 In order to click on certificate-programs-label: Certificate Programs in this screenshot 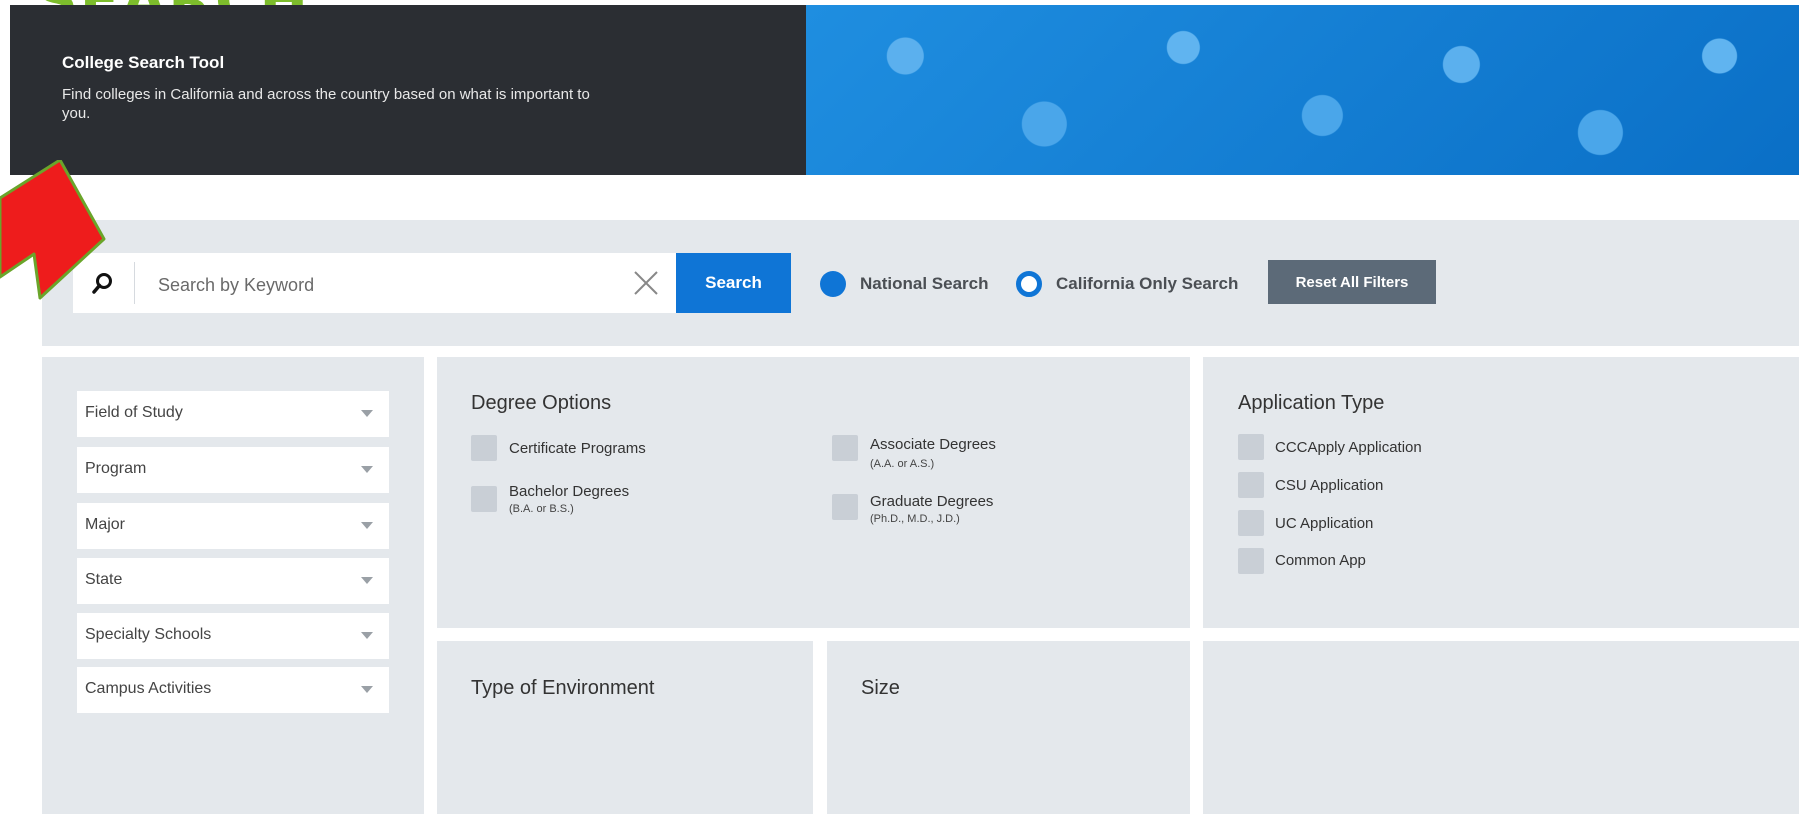, I will do `click(577, 448)`.